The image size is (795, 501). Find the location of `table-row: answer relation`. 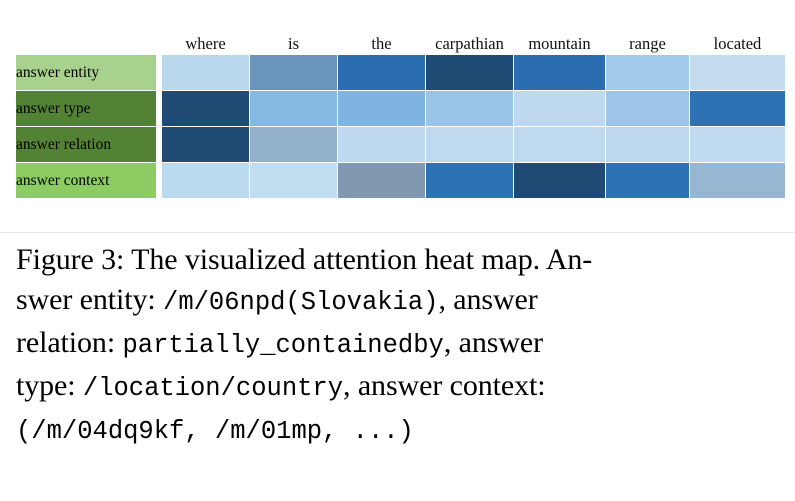

table-row: answer relation is located at coordinates (400, 144).